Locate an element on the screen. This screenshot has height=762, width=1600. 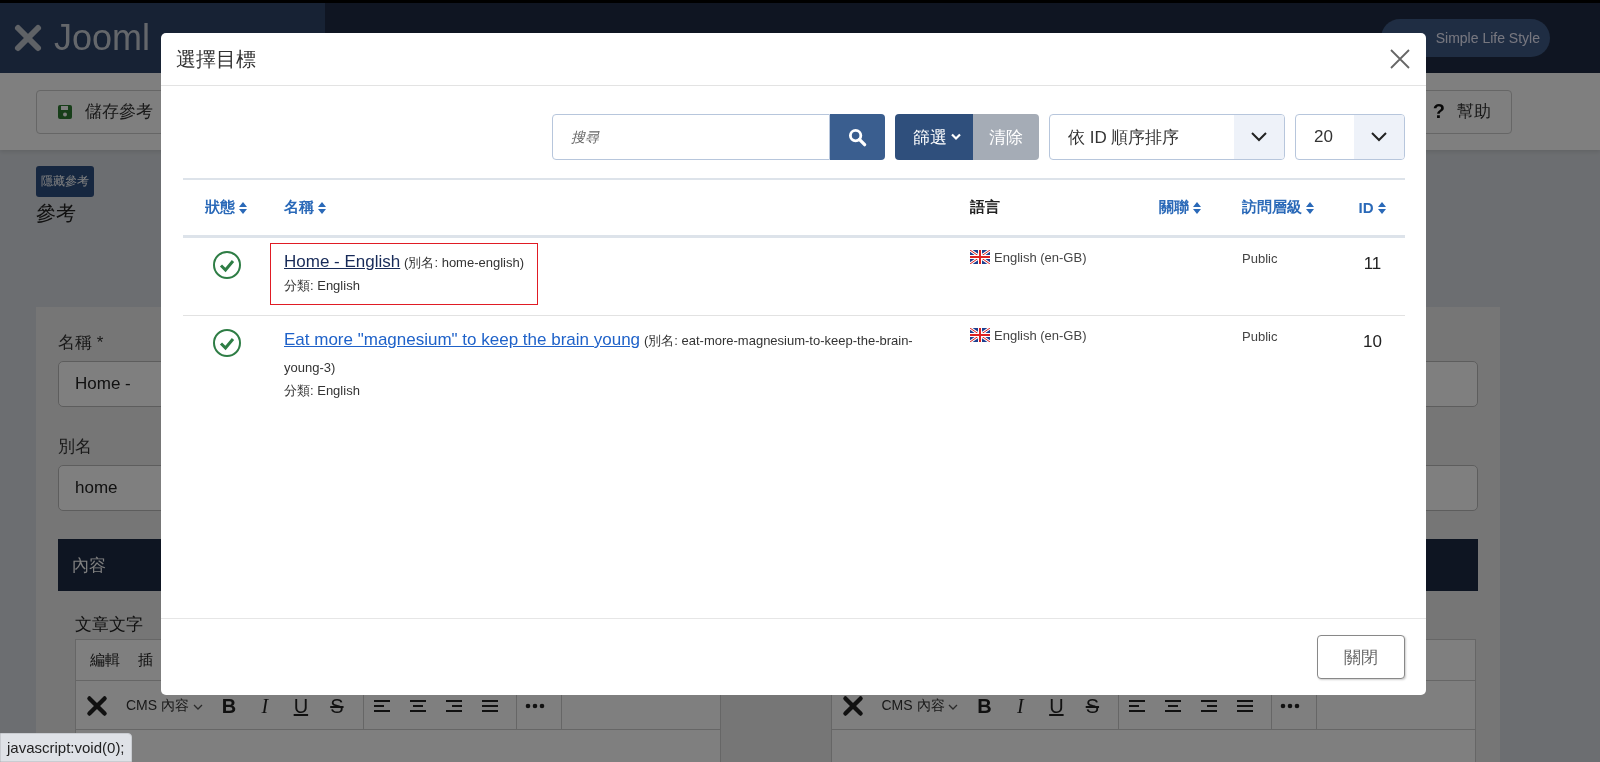
hide-reference-button: 隱藏參考 is located at coordinates (65, 181).